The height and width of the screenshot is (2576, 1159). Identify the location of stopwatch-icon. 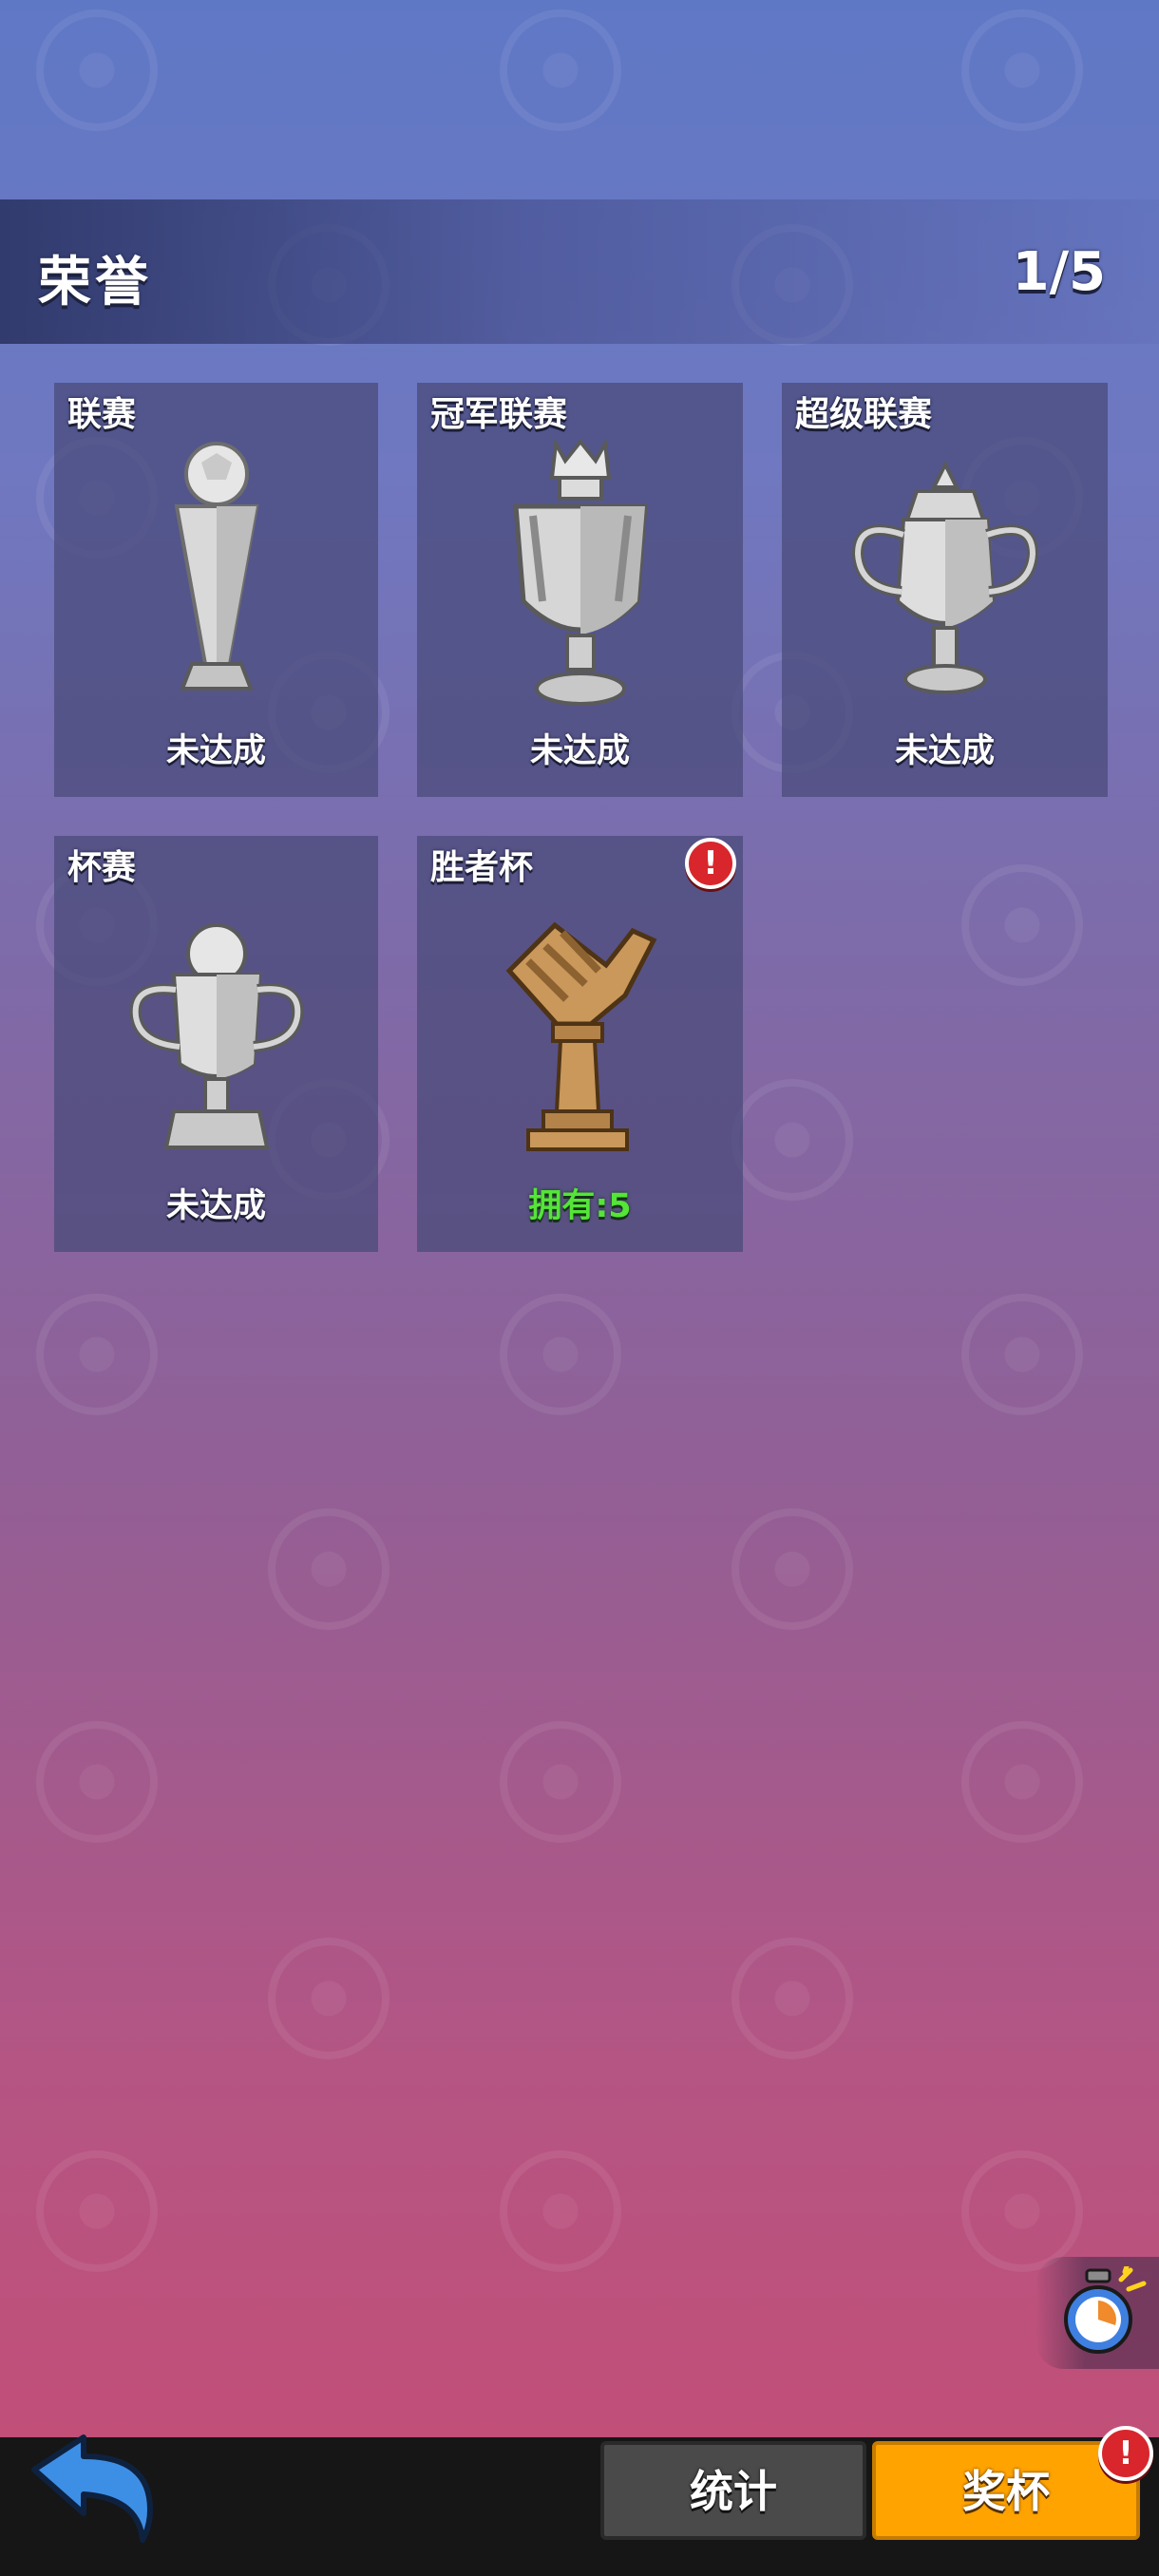
(1105, 2310).